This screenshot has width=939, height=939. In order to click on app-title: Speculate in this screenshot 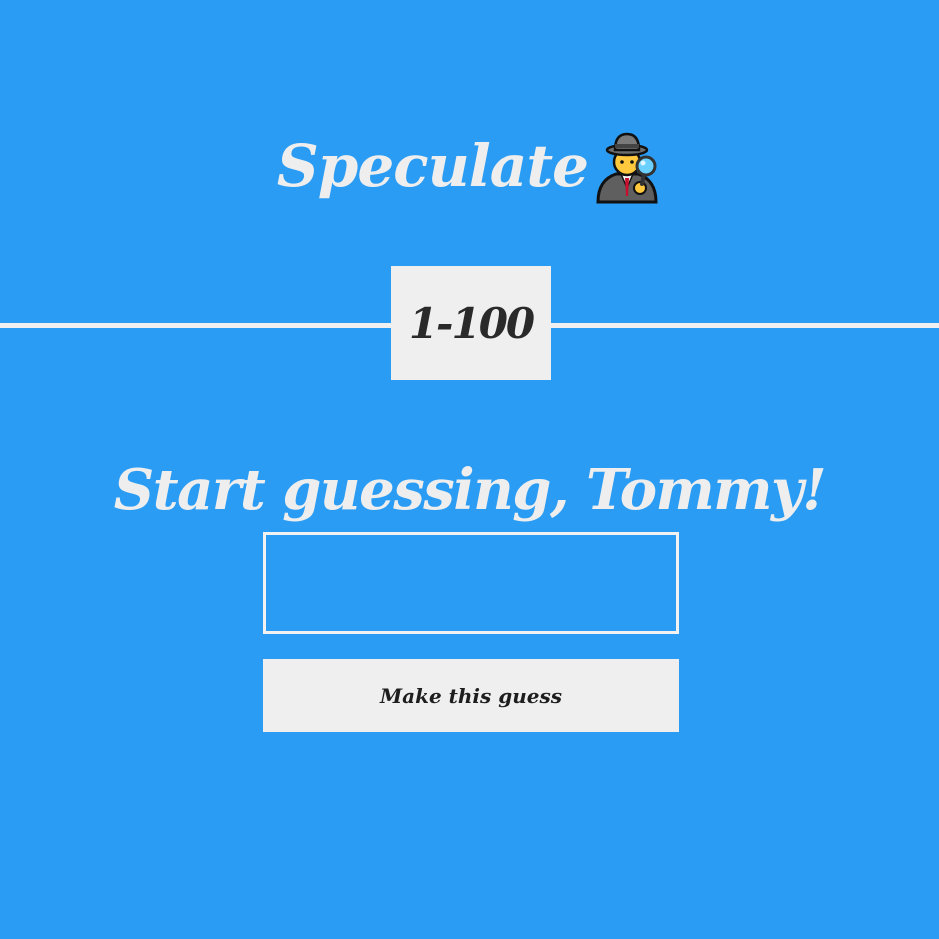, I will do `click(469, 166)`.